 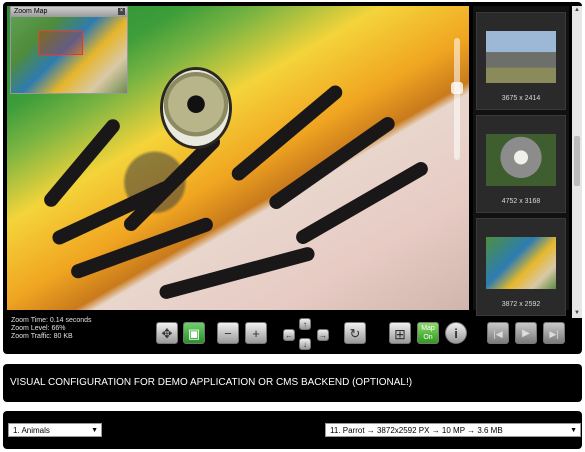 I want to click on pan-up-button: ↑, so click(x=305, y=324).